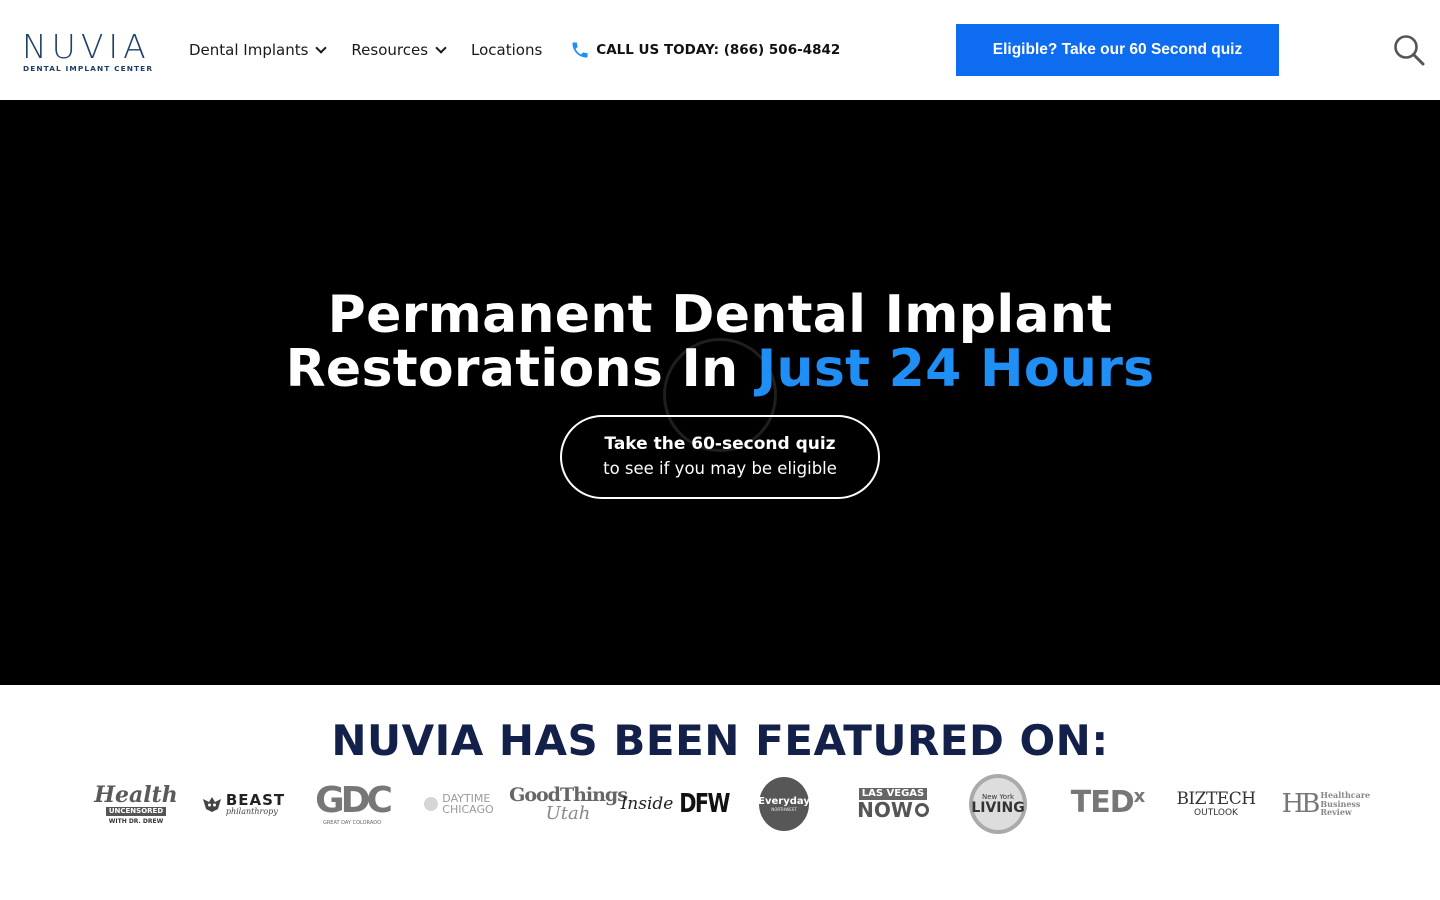  I want to click on biztech-outlook-logo: BIZTECH OUTLOOK, so click(1216, 804).